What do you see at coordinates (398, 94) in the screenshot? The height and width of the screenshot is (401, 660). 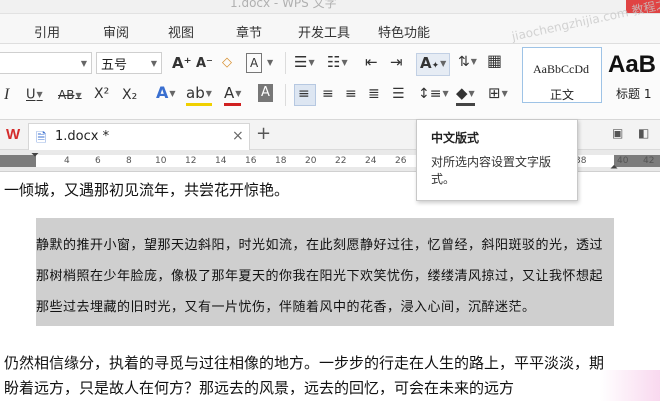 I see `distributed-icon: ☰` at bounding box center [398, 94].